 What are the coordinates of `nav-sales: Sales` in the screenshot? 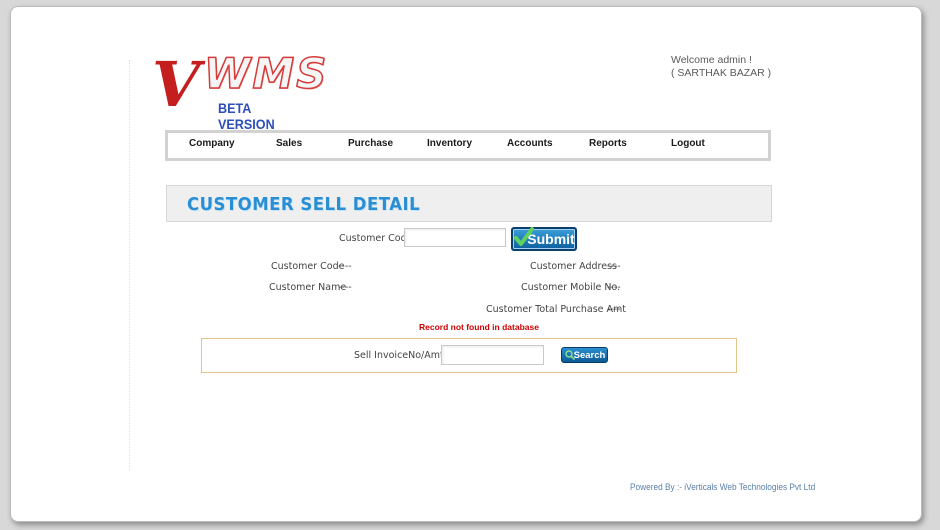 It's located at (289, 143).